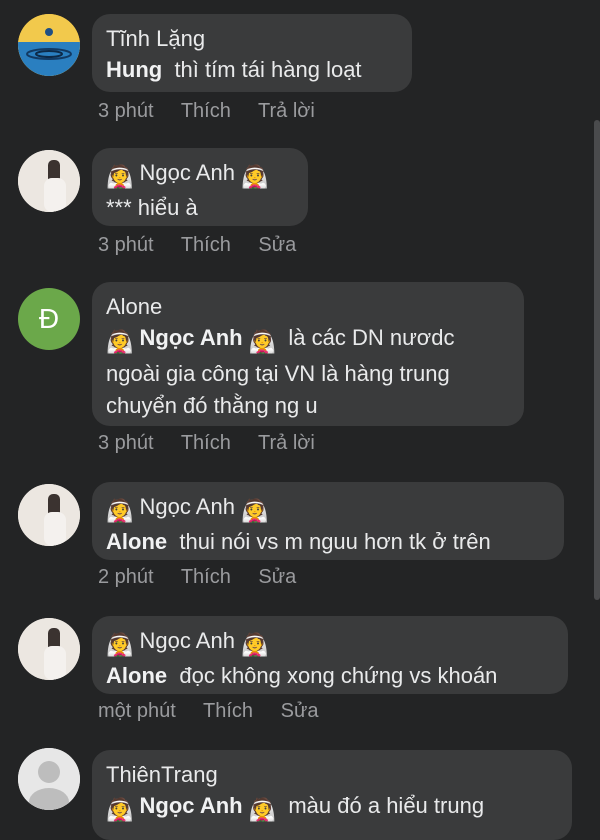 The width and height of the screenshot is (600, 840). What do you see at coordinates (371, 337) in the screenshot?
I see `comment-body: là các DN nươdc` at bounding box center [371, 337].